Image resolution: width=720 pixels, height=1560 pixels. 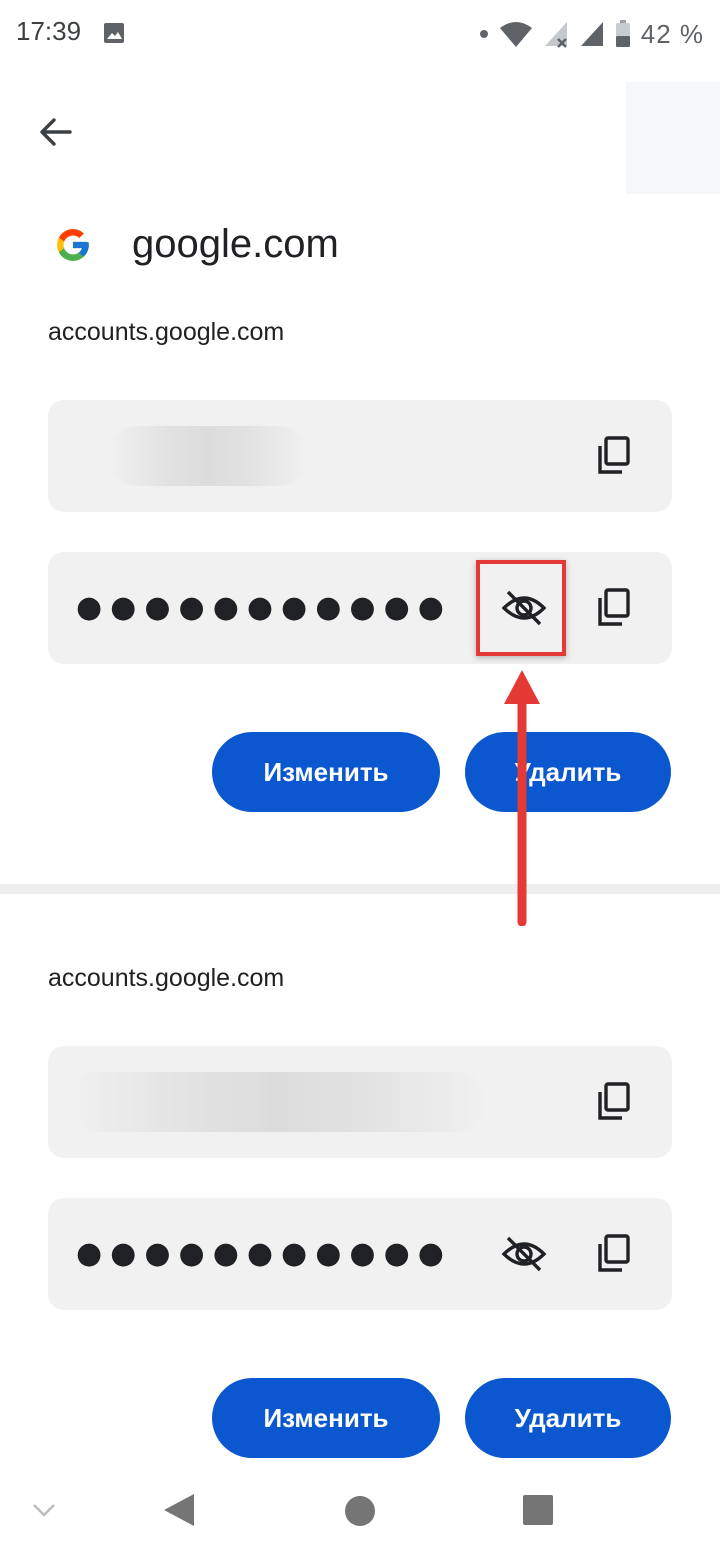 I want to click on google-g-logo, so click(x=73, y=245).